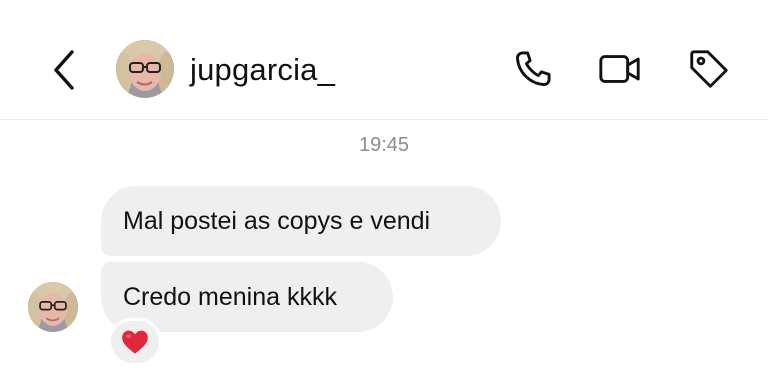  I want to click on call-button, so click(533, 69).